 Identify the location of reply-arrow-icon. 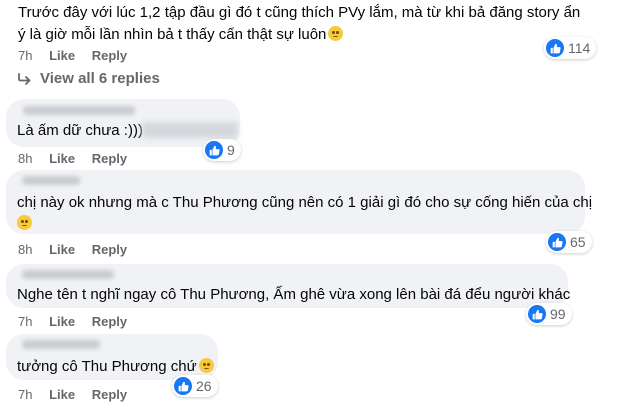
(24, 78).